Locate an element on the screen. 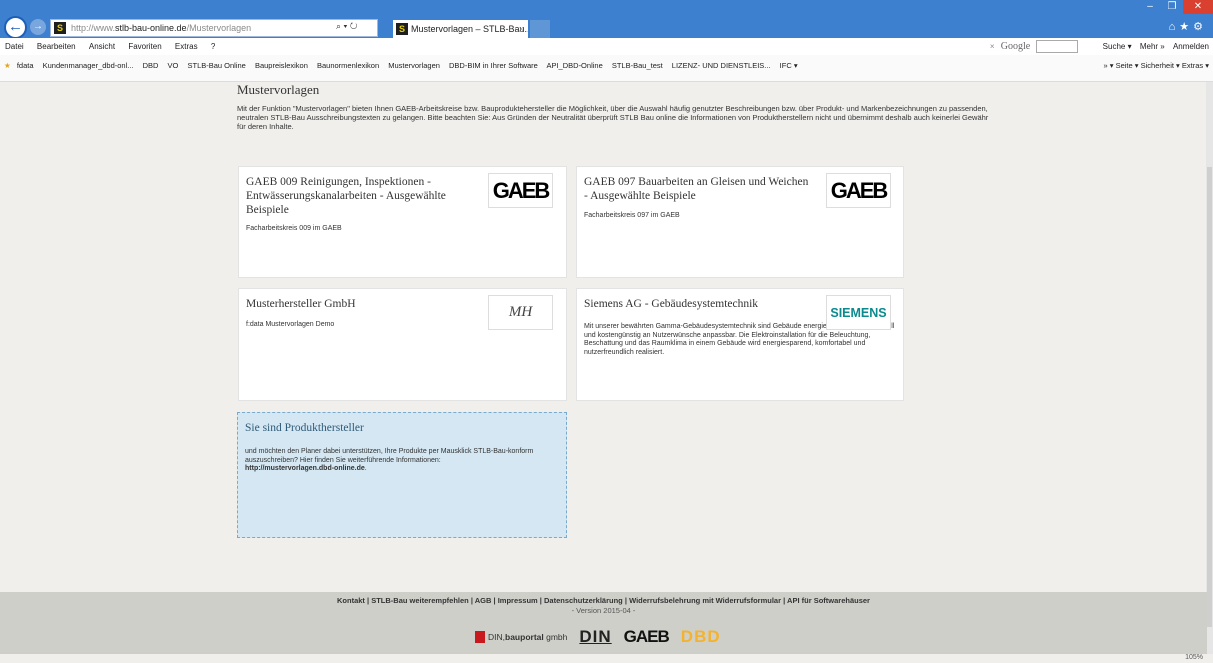  fav-baupreislexikon: Baupreislexikon is located at coordinates (281, 65).